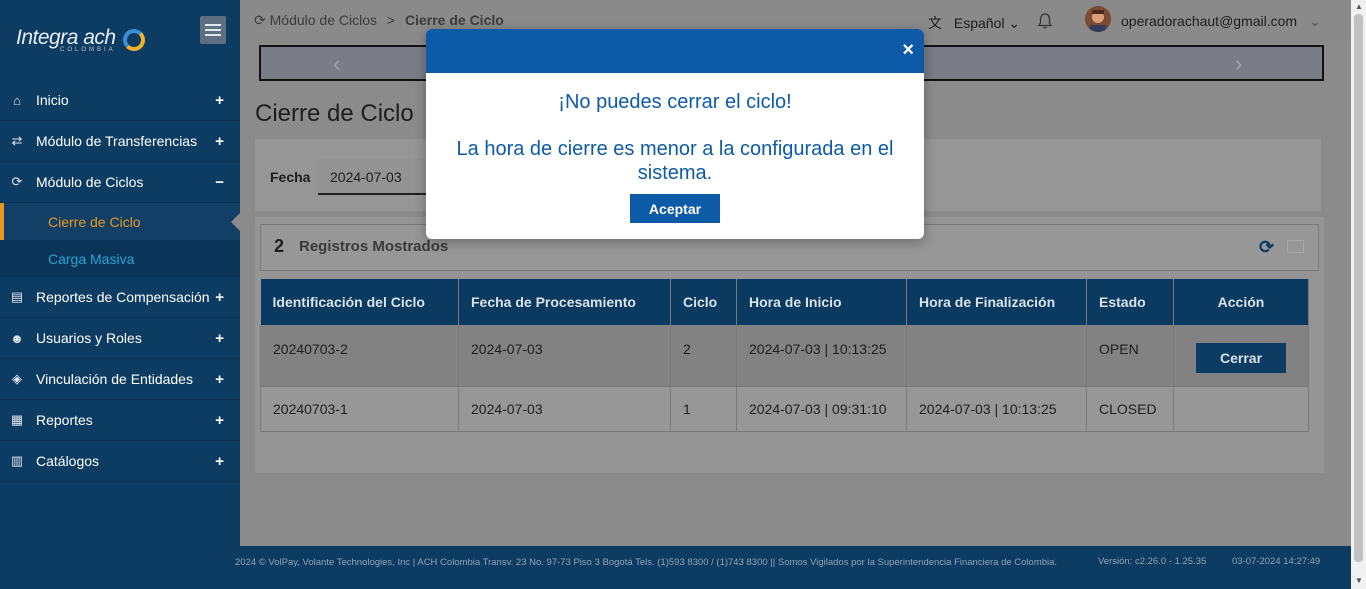 The image size is (1366, 589). Describe the element at coordinates (1241, 302) in the screenshot. I see `column-header: Acción` at that location.